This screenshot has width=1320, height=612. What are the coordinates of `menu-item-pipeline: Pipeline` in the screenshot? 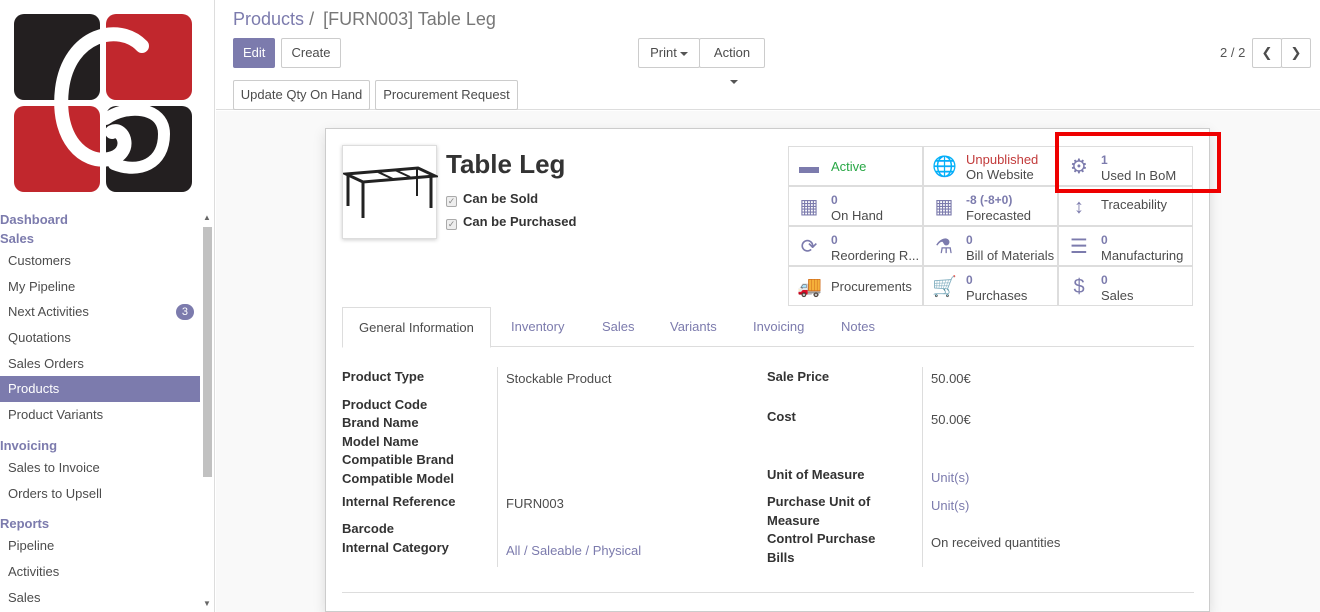 It's located at (100, 546).